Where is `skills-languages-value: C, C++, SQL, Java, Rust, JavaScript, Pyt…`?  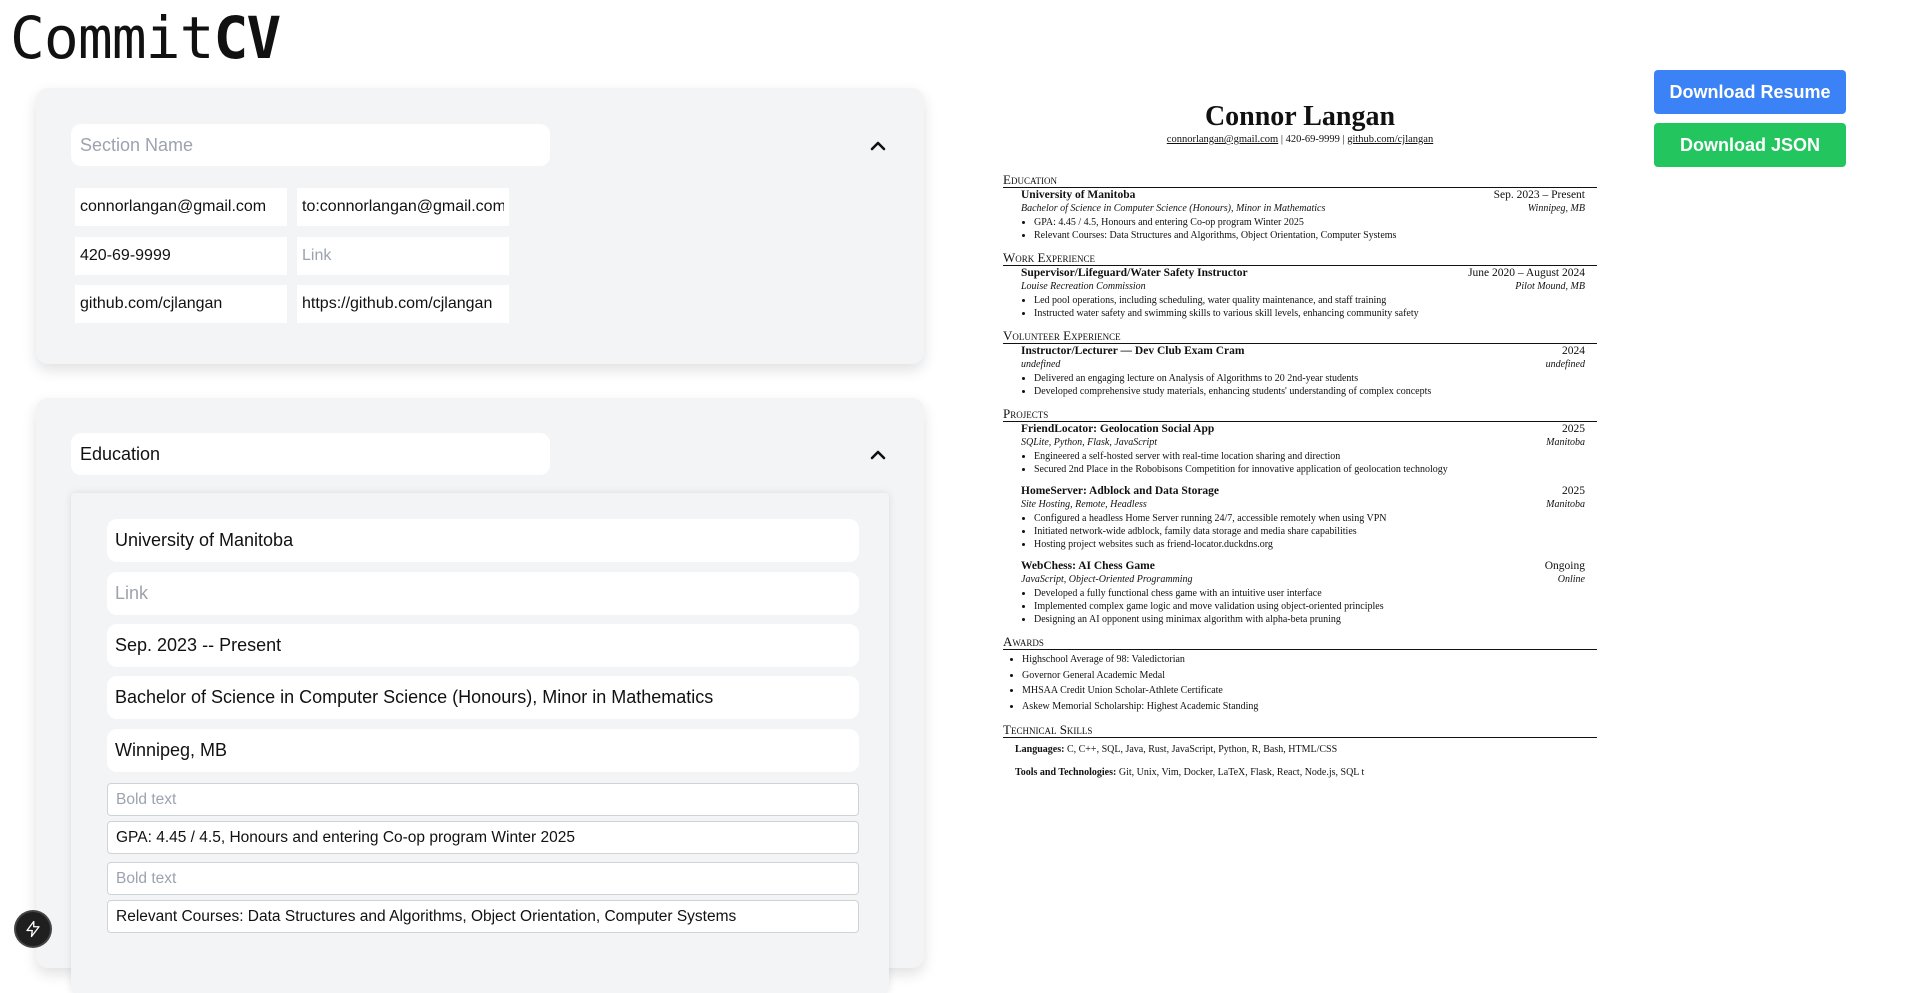
skills-languages-value: C, C++, SQL, Java, Rust, JavaScript, Pyt… is located at coordinates (1202, 749).